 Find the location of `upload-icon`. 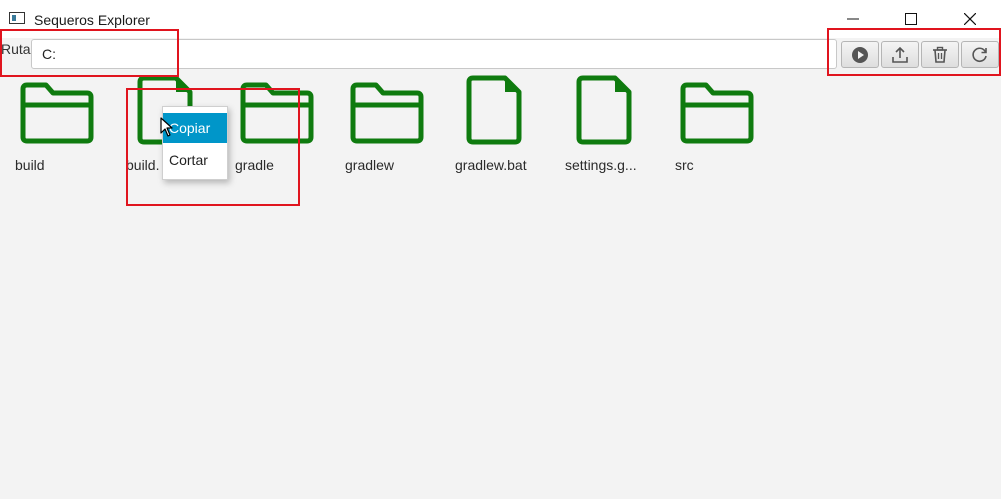

upload-icon is located at coordinates (900, 54).